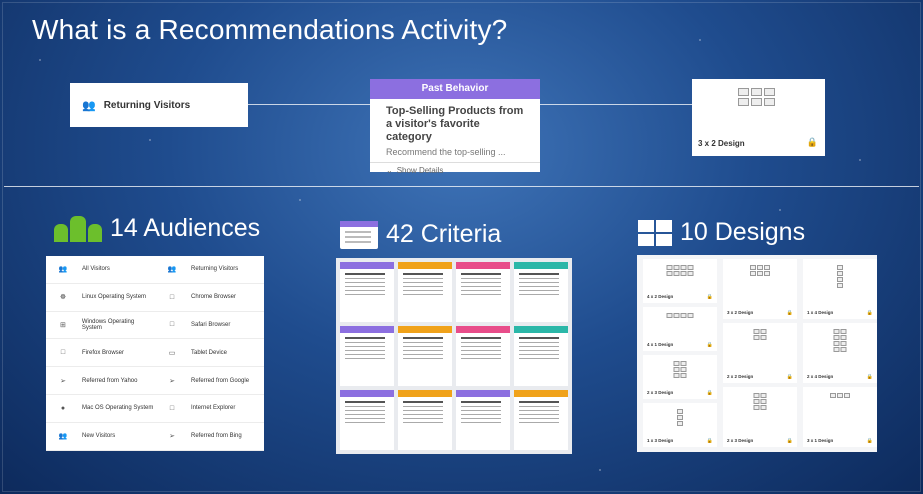 This screenshot has width=923, height=494. I want to click on design-column: 1 x 4 Design 🔒 2 x 4 Design 🔒 3 x 1 Design 🔒, so click(840, 355).